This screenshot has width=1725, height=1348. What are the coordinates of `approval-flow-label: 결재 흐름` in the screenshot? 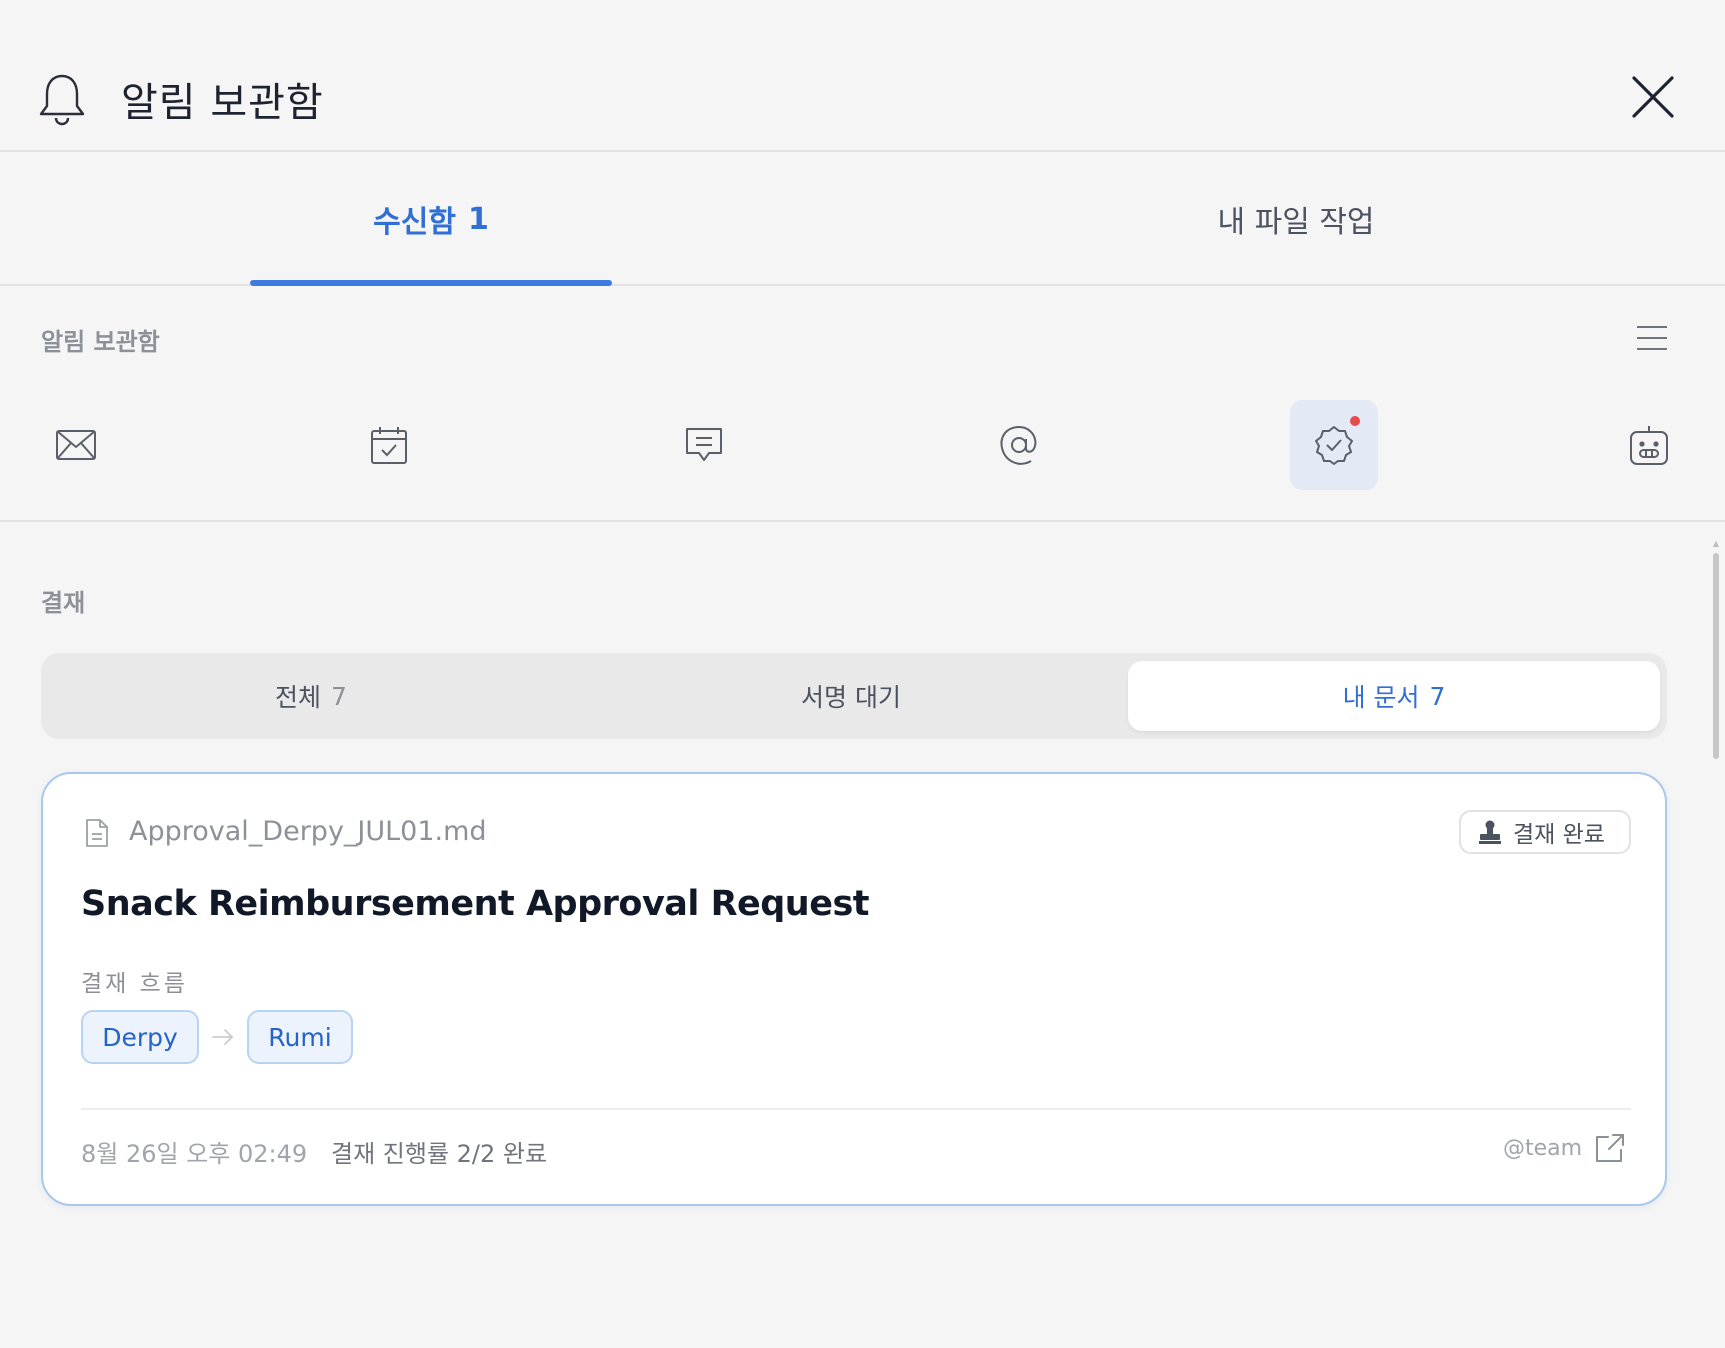 It's located at (134, 984).